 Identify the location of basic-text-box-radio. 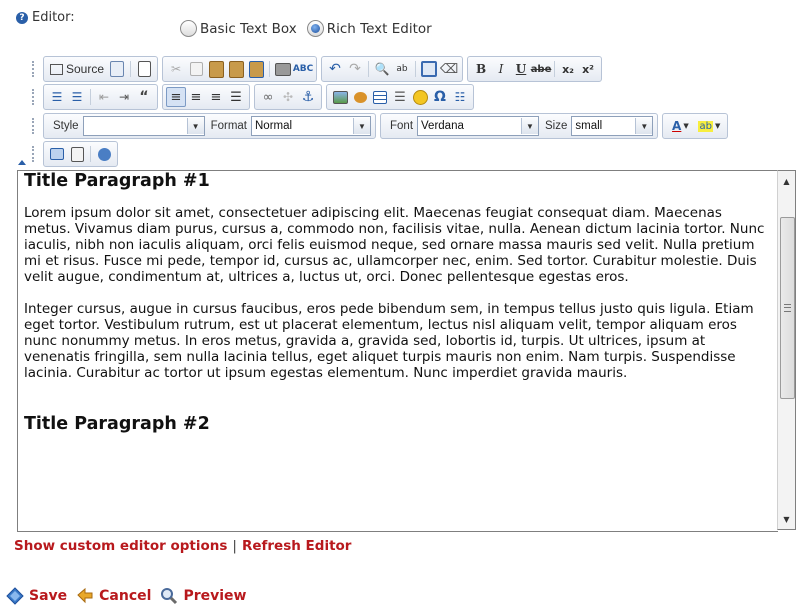
(188, 28).